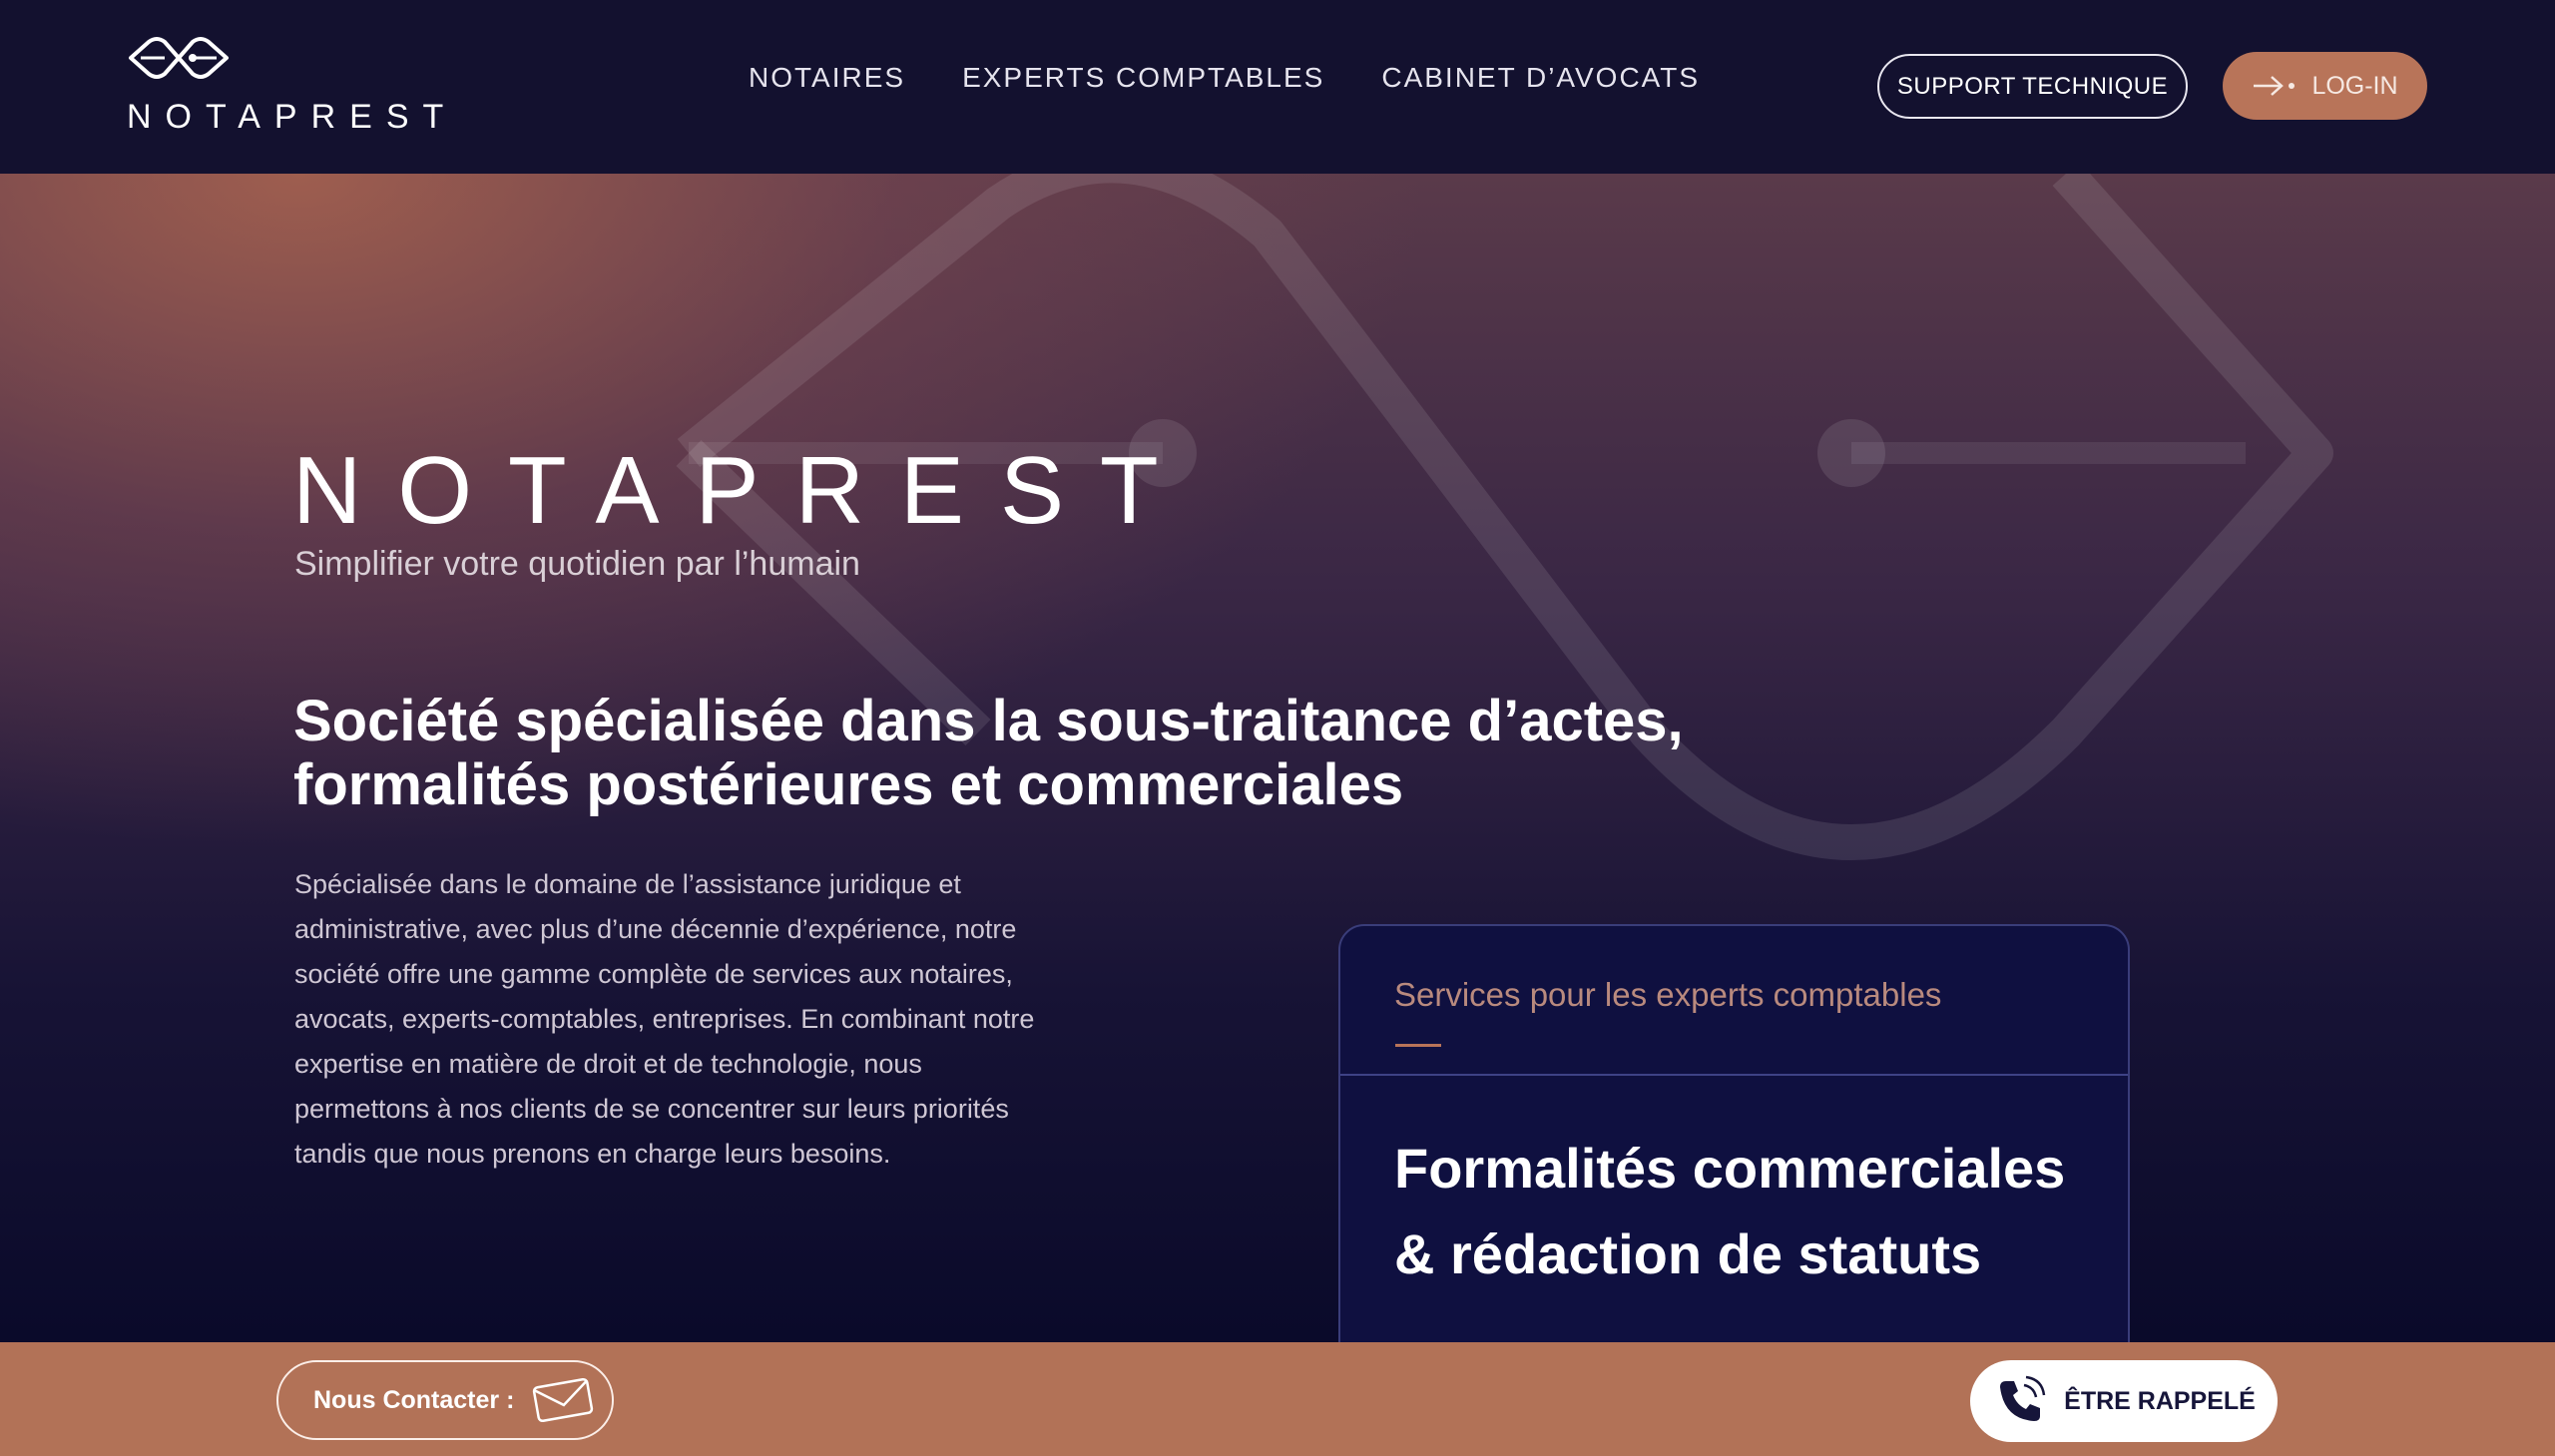 The image size is (2555, 1456). What do you see at coordinates (563, 1400) in the screenshot?
I see `envelope-icon` at bounding box center [563, 1400].